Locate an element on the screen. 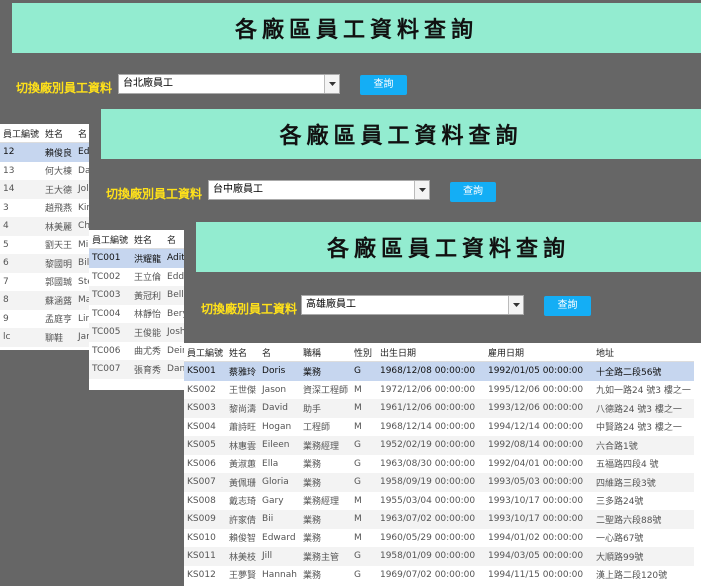  cell-title: 助手 is located at coordinates (325, 408).